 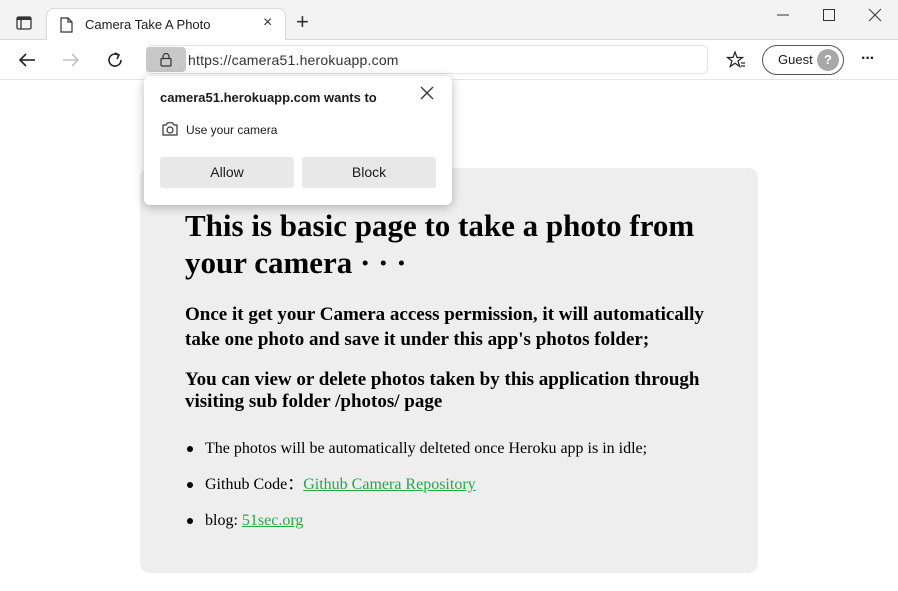 I want to click on refresh-icon, so click(x=115, y=60).